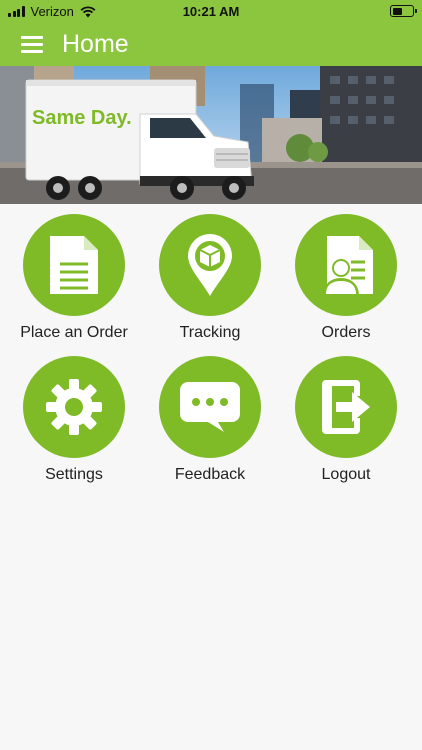  I want to click on orders-button: Orders, so click(346, 278).